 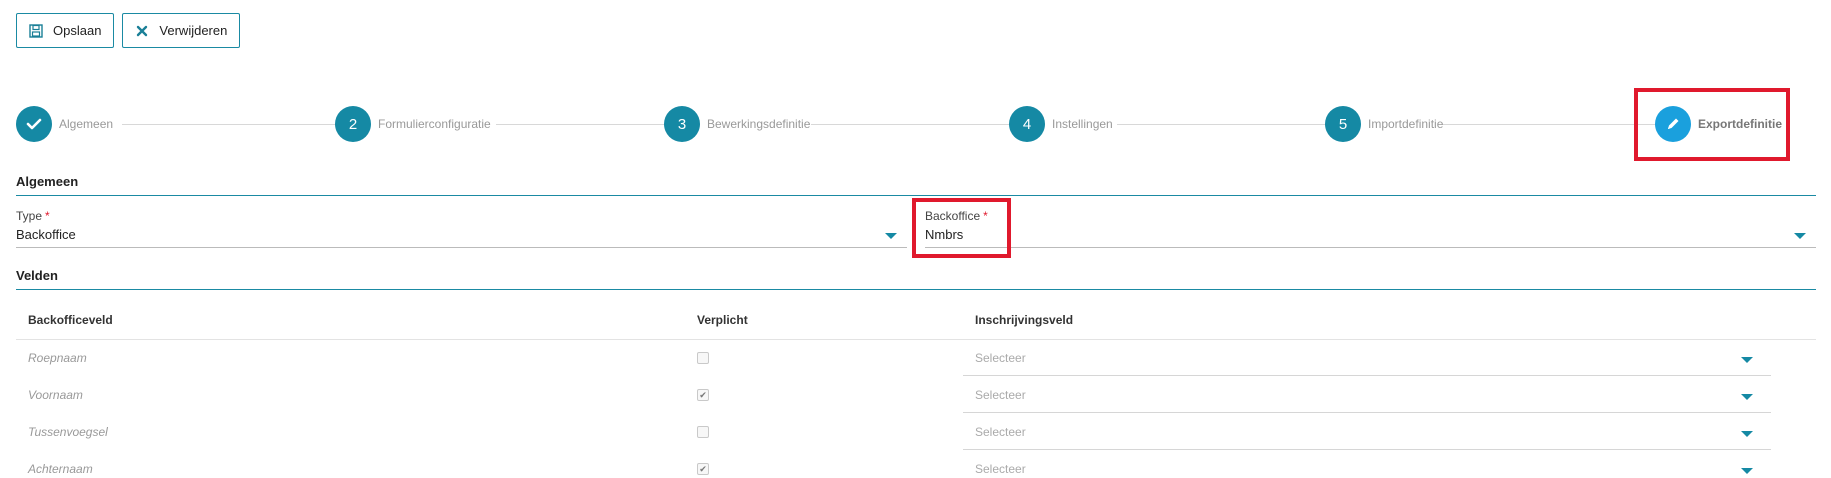 I want to click on table-header-divider, so click(x=916, y=339).